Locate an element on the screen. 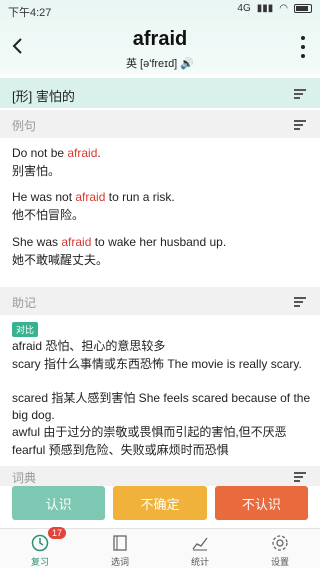  know-button: 认识 is located at coordinates (59, 503).